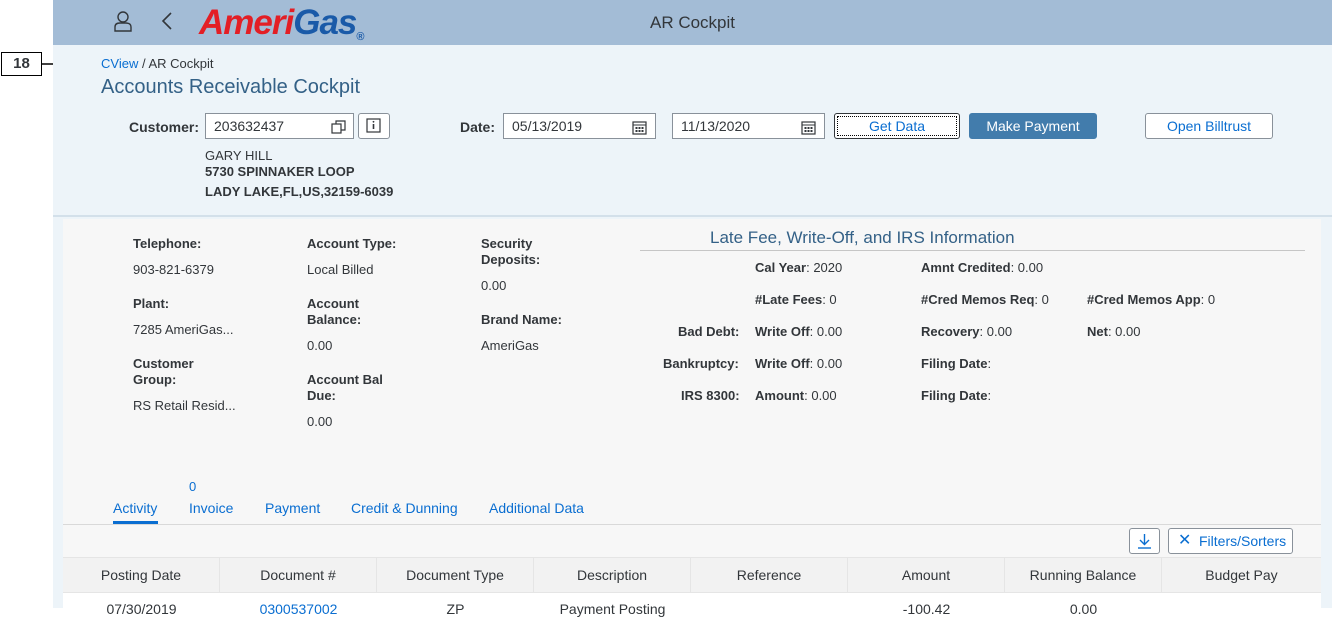  What do you see at coordinates (155, 379) in the screenshot?
I see `customer-group-label-2: Group:` at bounding box center [155, 379].